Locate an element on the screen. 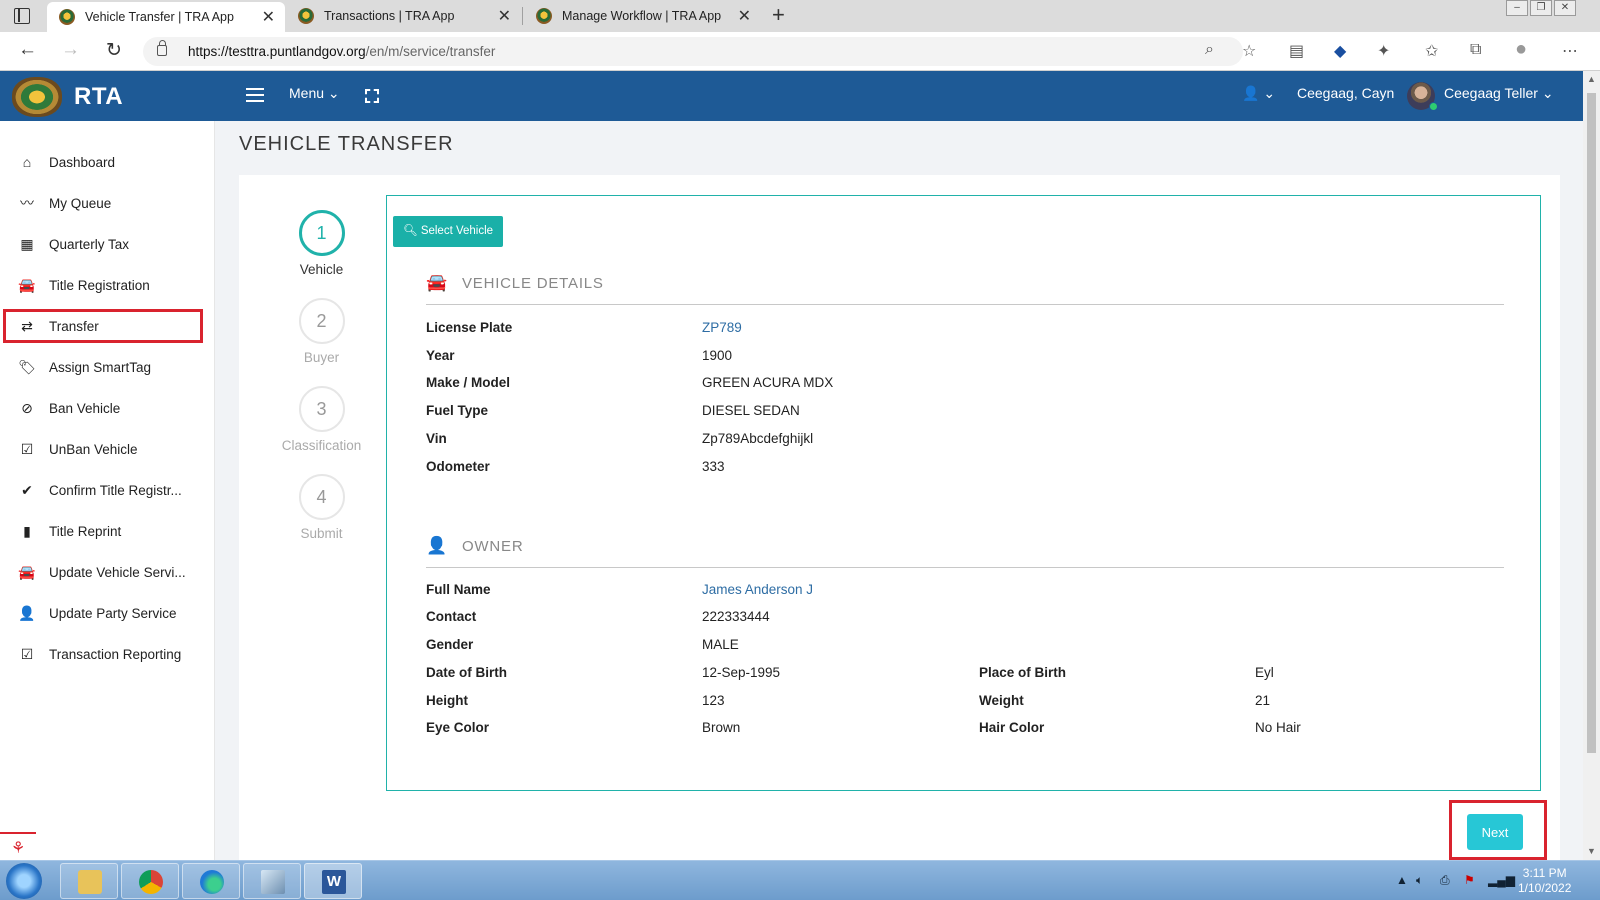  start-button is located at coordinates (24, 881).